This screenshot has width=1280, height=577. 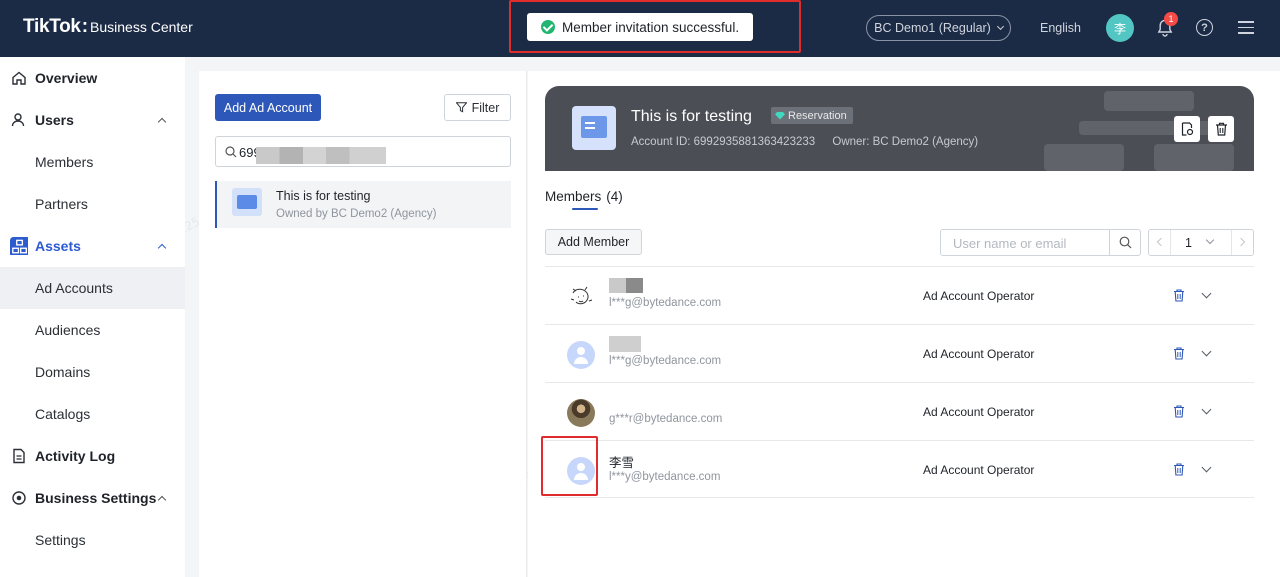 I want to click on business-center-switcher: BC Demo1 (Regular), so click(x=938, y=28).